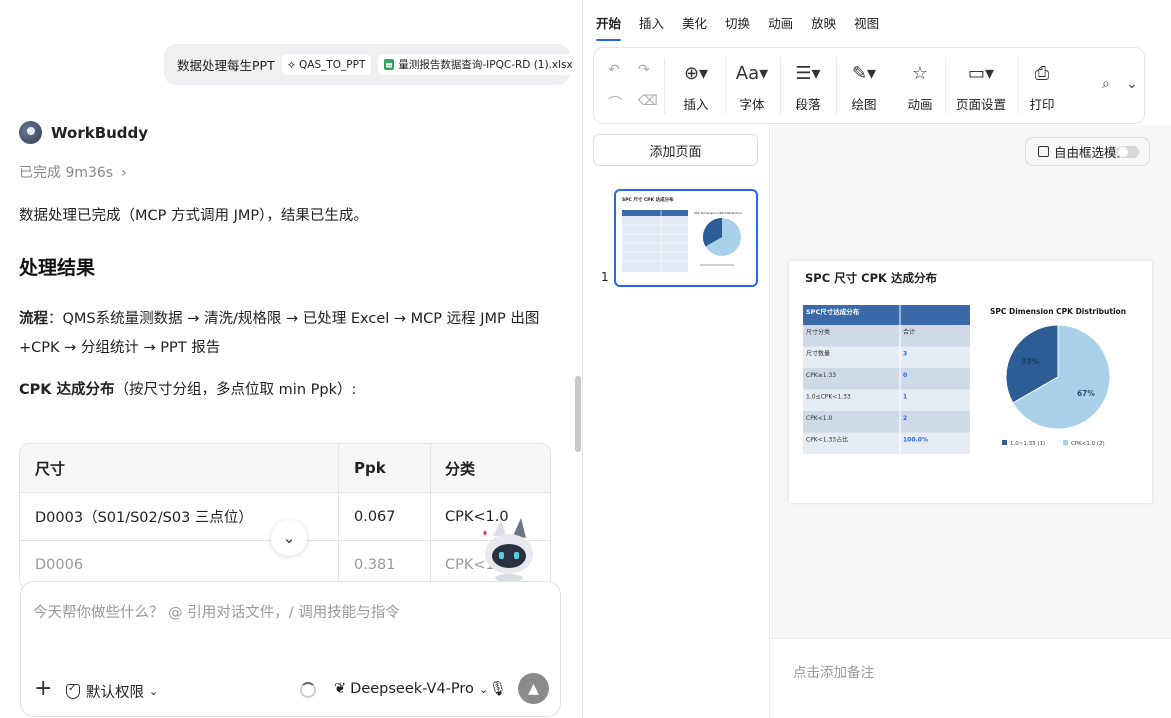 This screenshot has height=718, width=1171. What do you see at coordinates (57, 268) in the screenshot?
I see `result-heading: 处理结果` at bounding box center [57, 268].